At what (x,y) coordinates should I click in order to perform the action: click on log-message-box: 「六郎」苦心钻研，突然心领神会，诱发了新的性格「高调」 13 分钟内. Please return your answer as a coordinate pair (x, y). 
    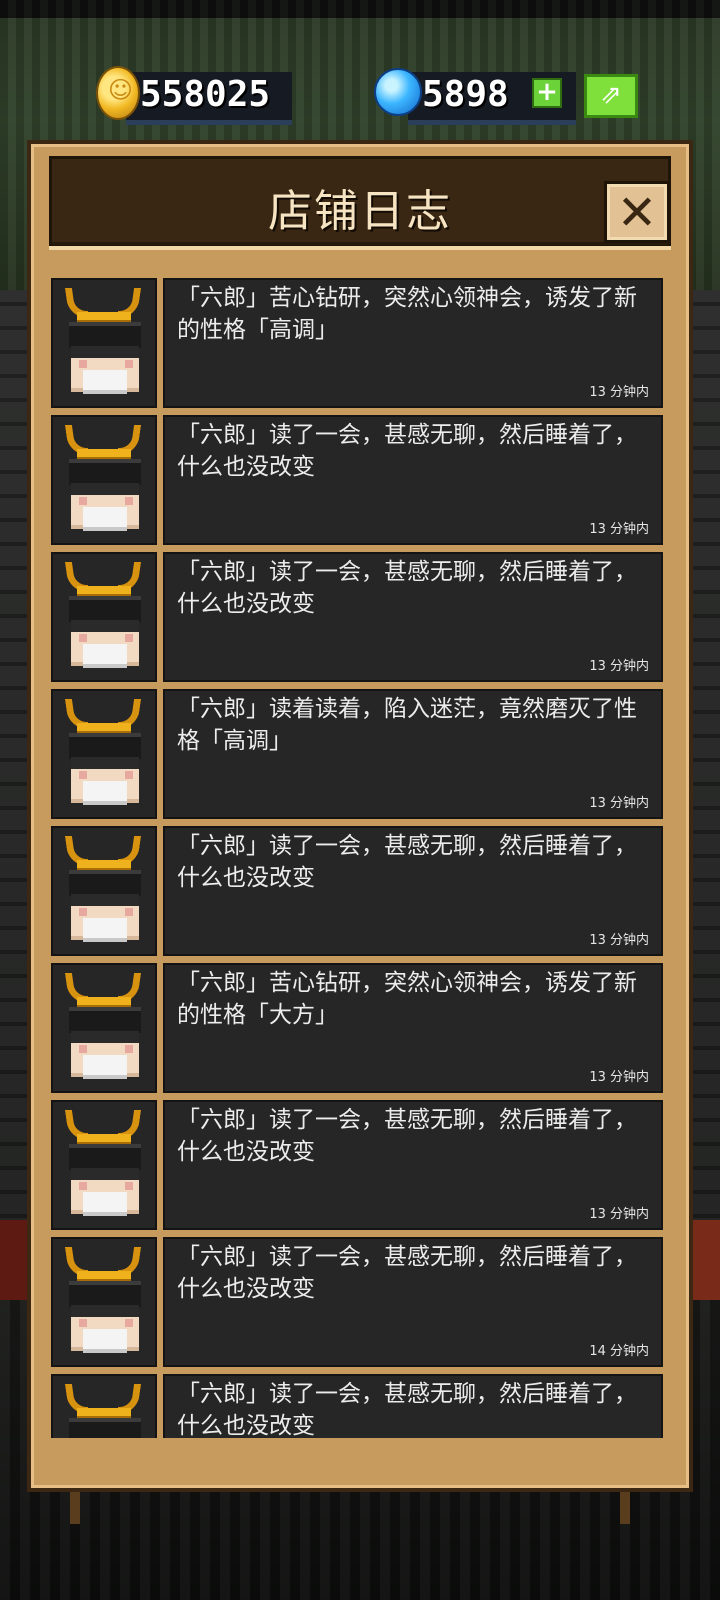
    Looking at the image, I should click on (413, 343).